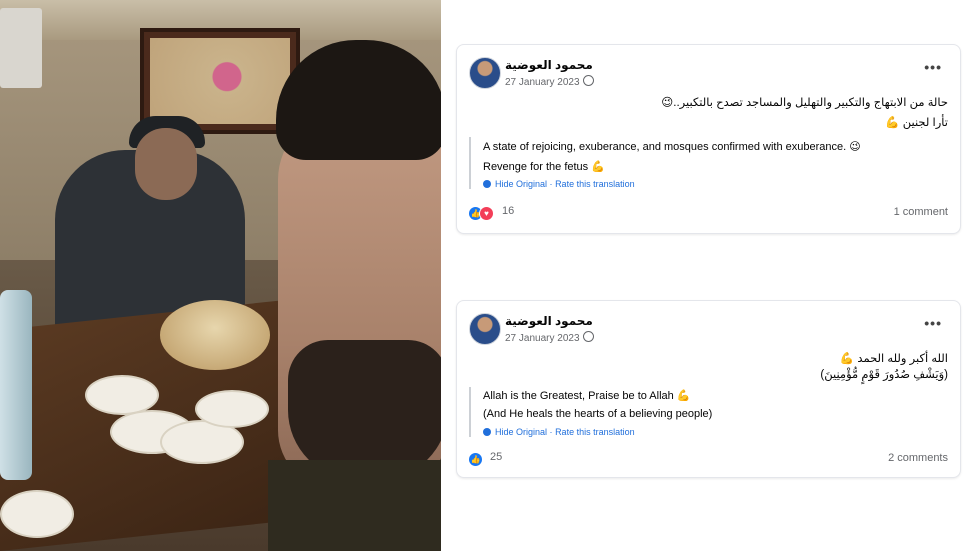 This screenshot has width=980, height=551. Describe the element at coordinates (921, 212) in the screenshot. I see `comment-count: 1 comment` at that location.